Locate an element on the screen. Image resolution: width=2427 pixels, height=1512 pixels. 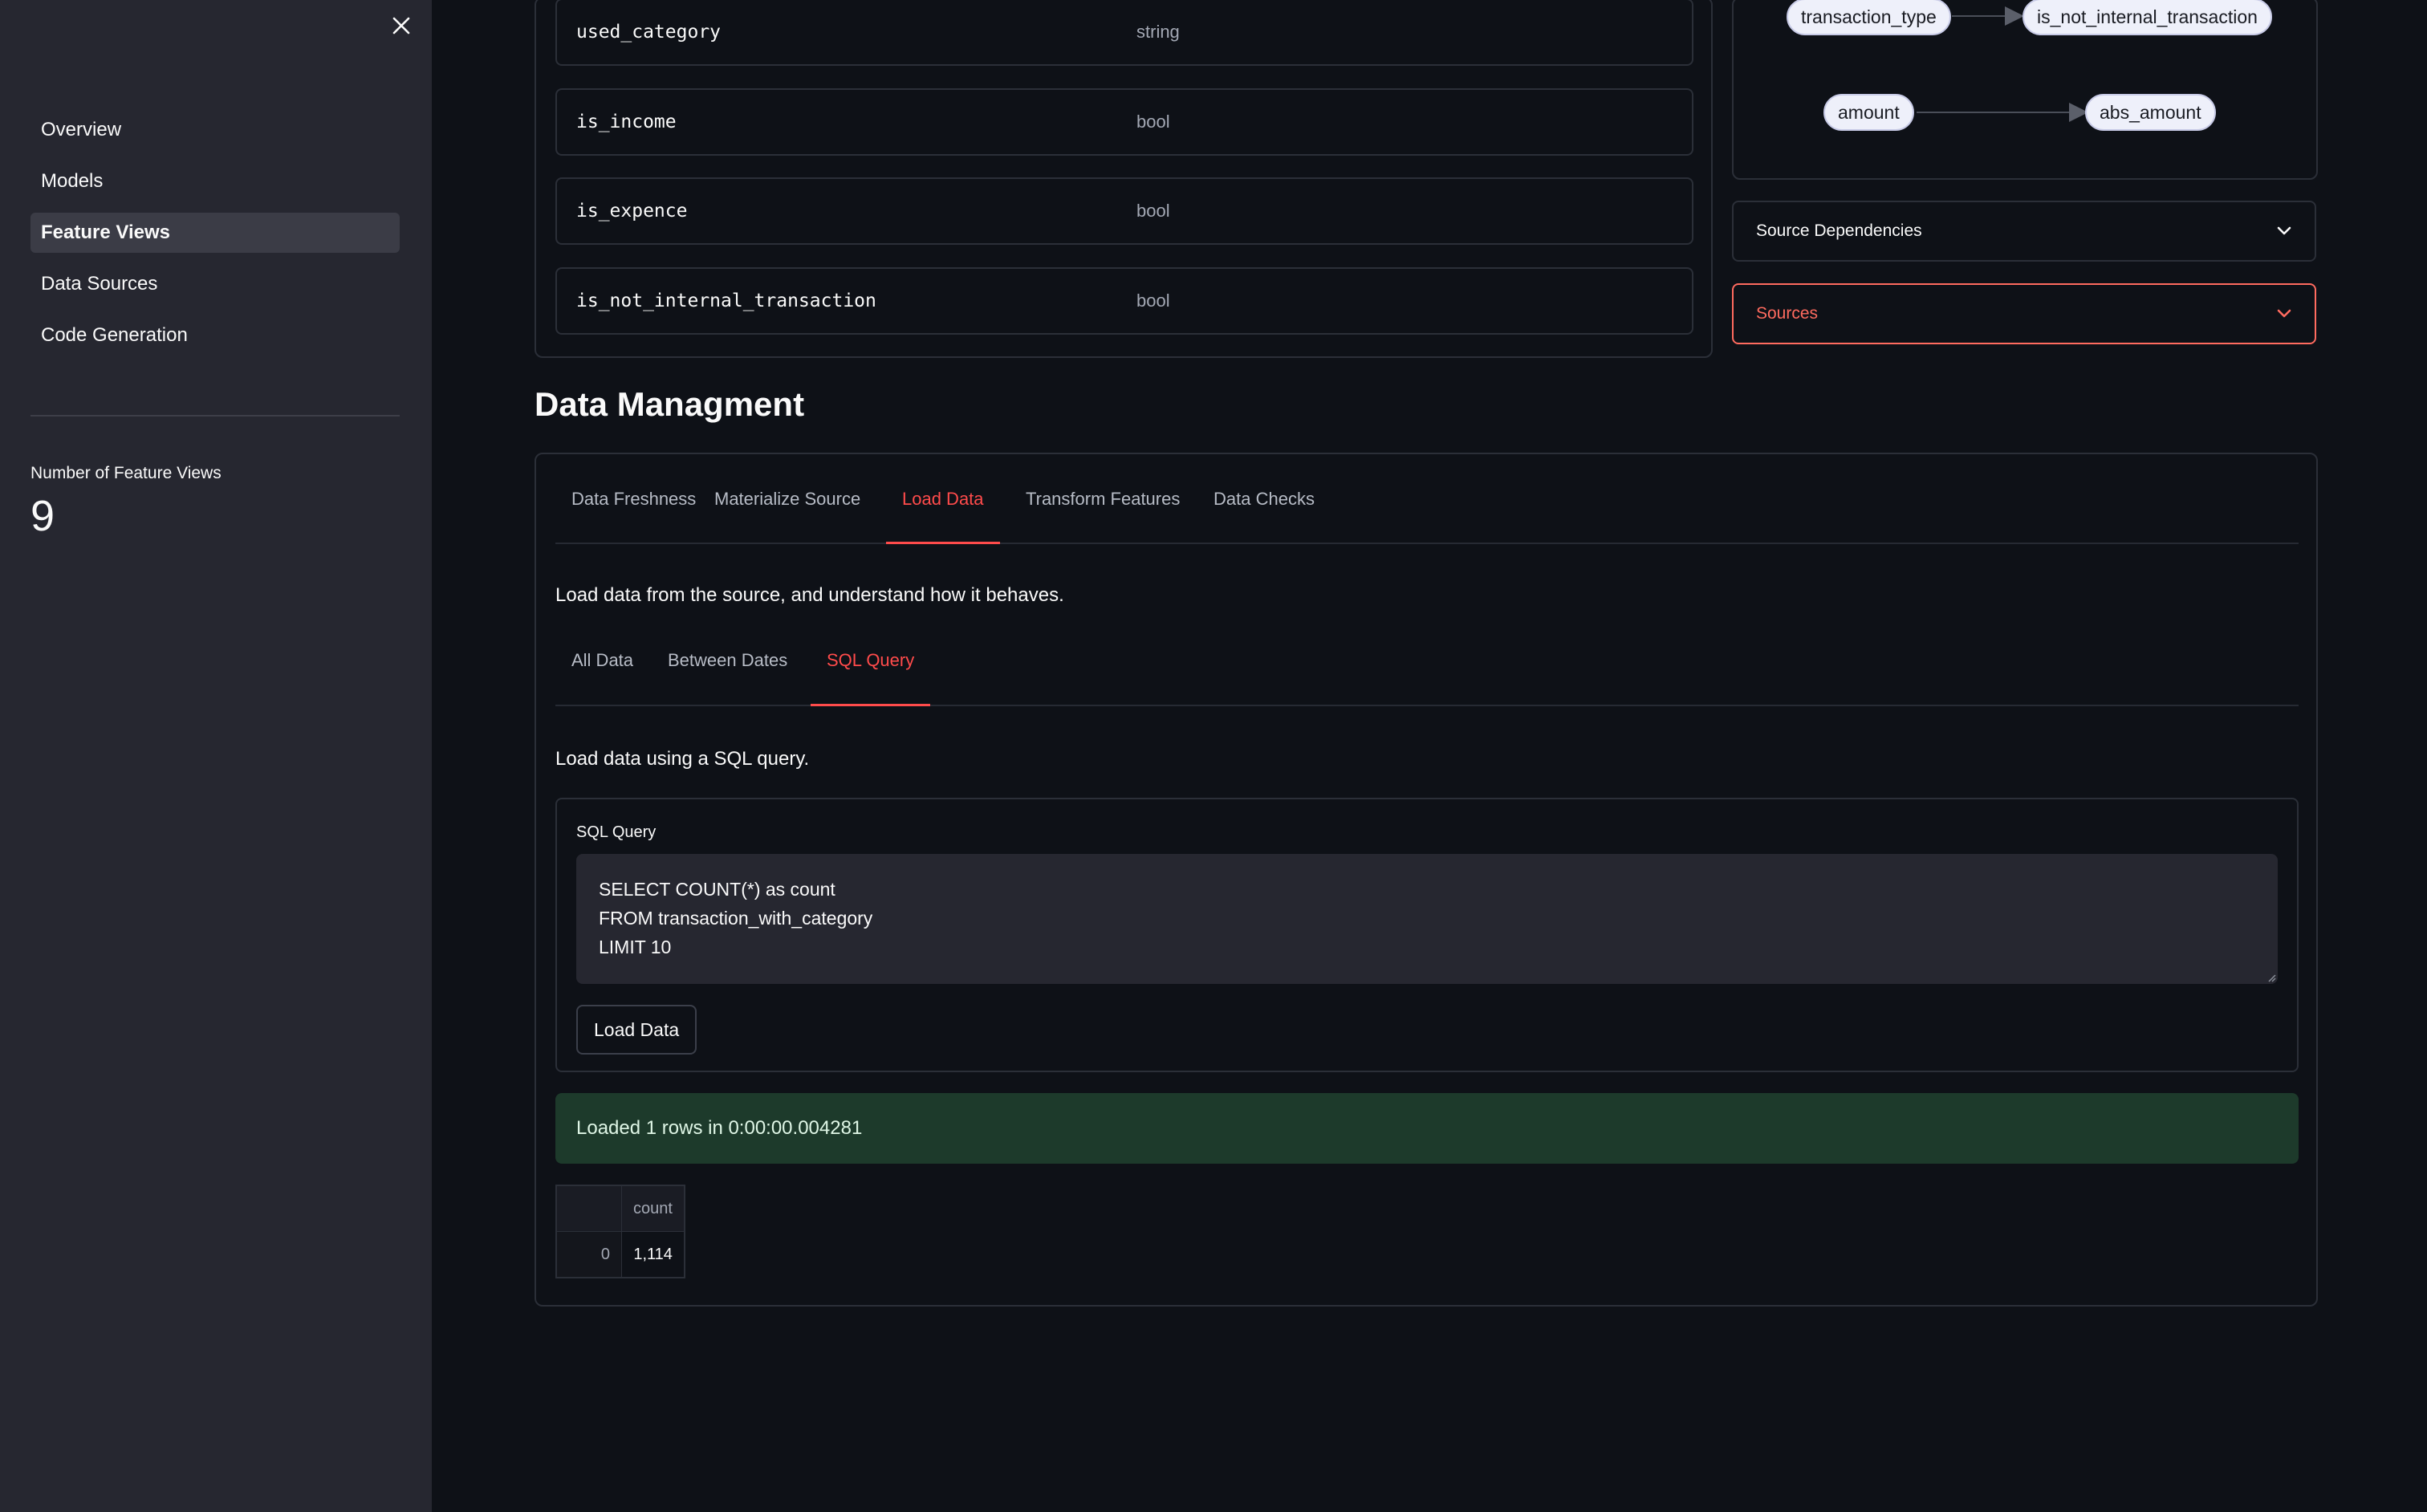
table-row: 0 1,114 is located at coordinates (620, 1254).